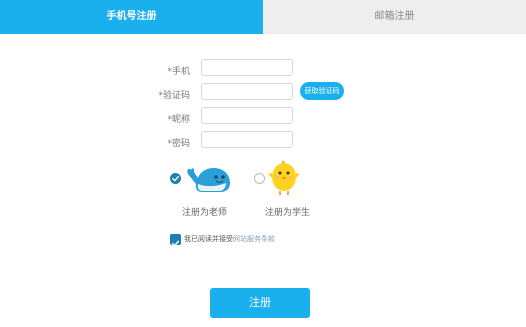 The image size is (526, 327). Describe the element at coordinates (208, 239) in the screenshot. I see `agreement-label: 我已阅读并接受` at that location.